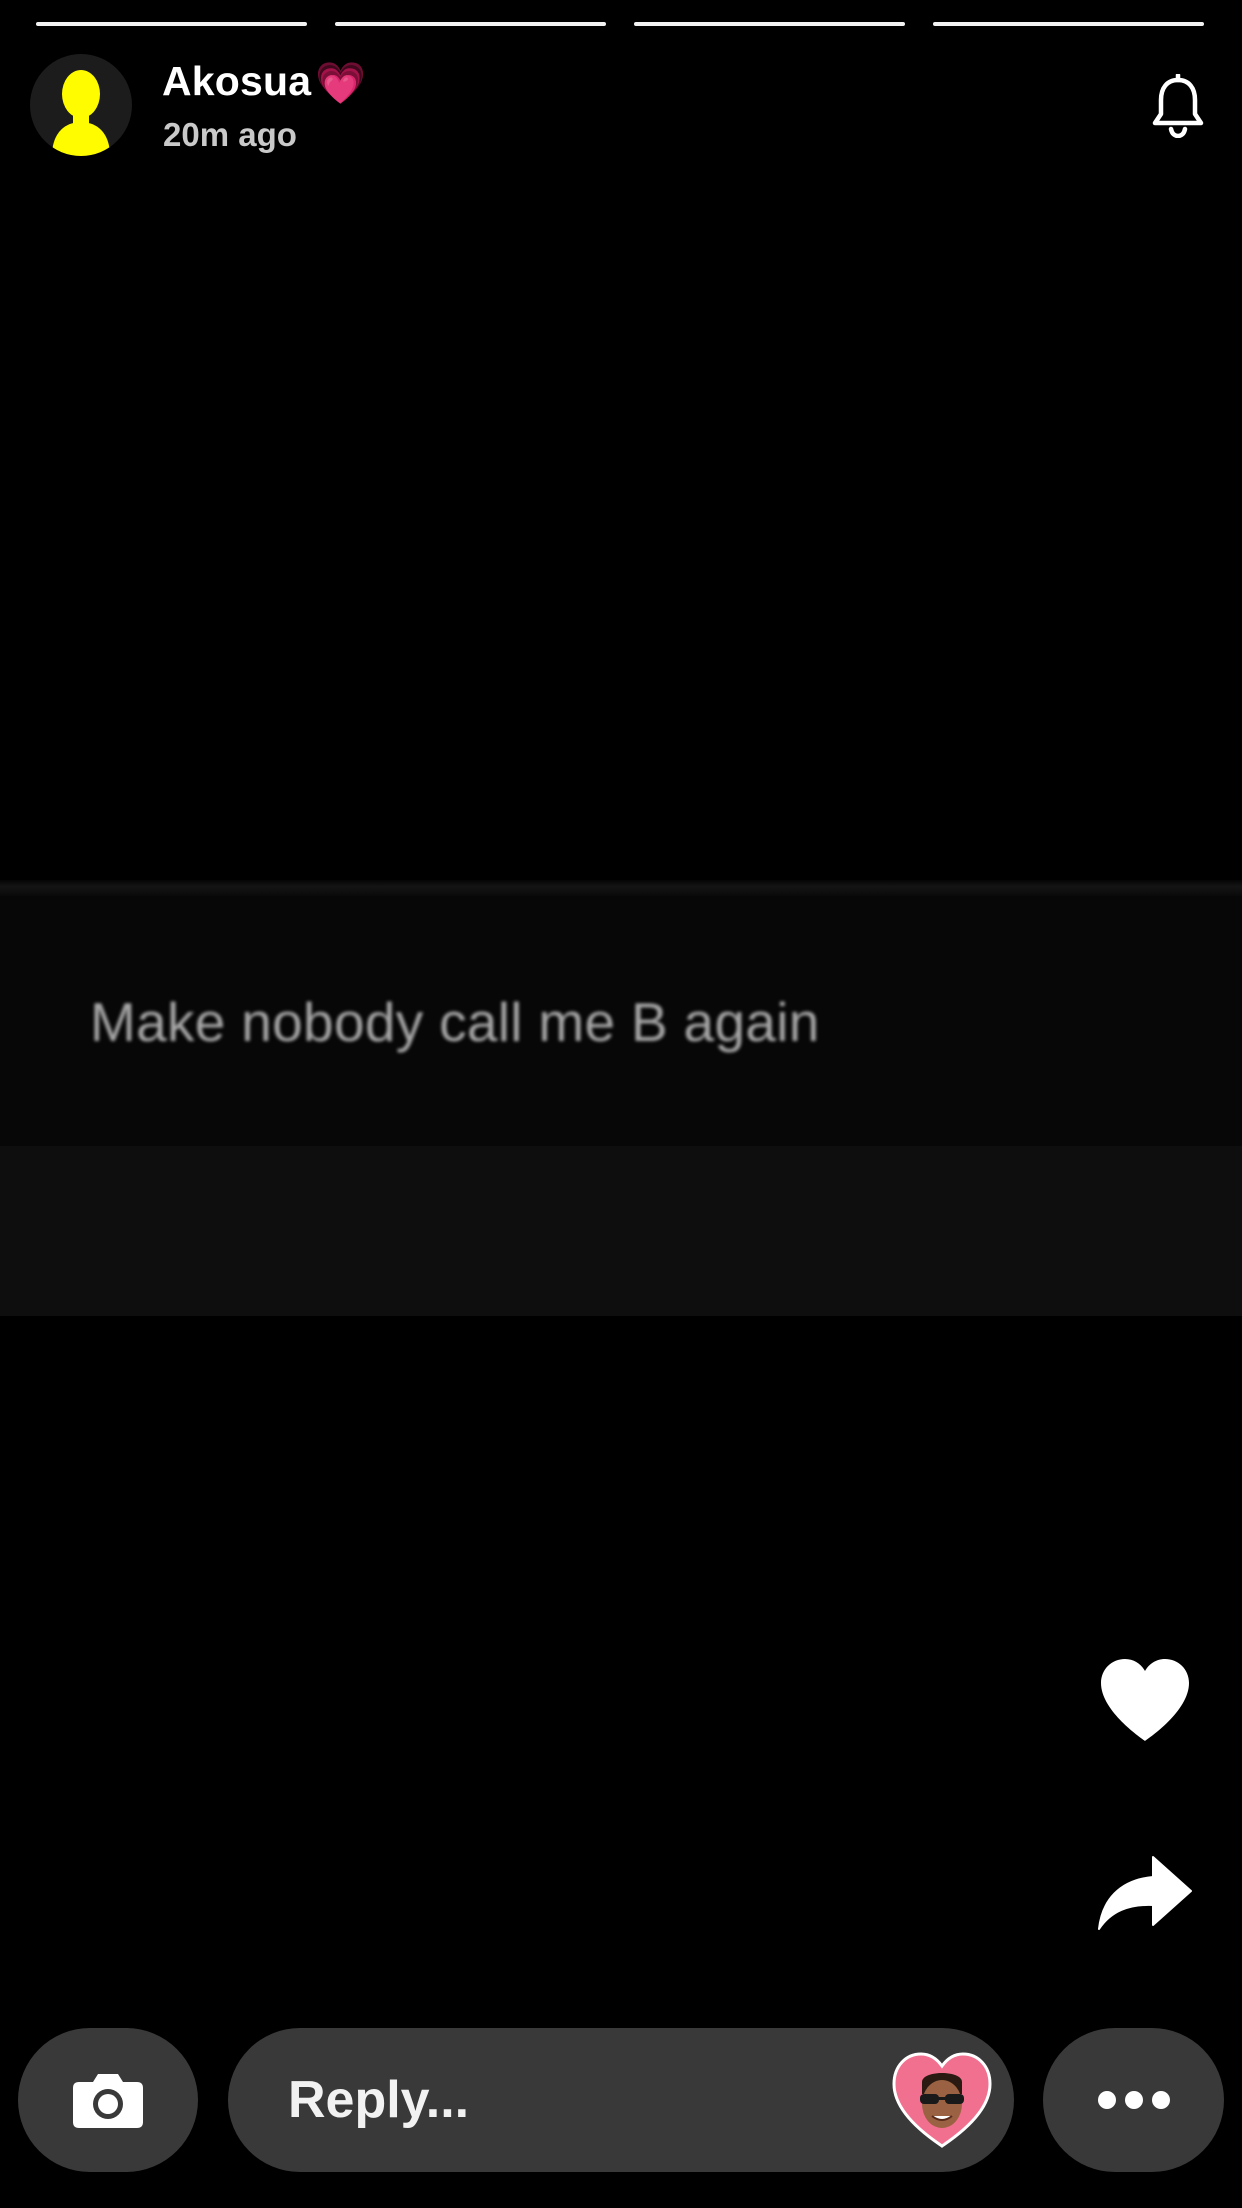  What do you see at coordinates (1145, 1700) in the screenshot?
I see `heart-icon` at bounding box center [1145, 1700].